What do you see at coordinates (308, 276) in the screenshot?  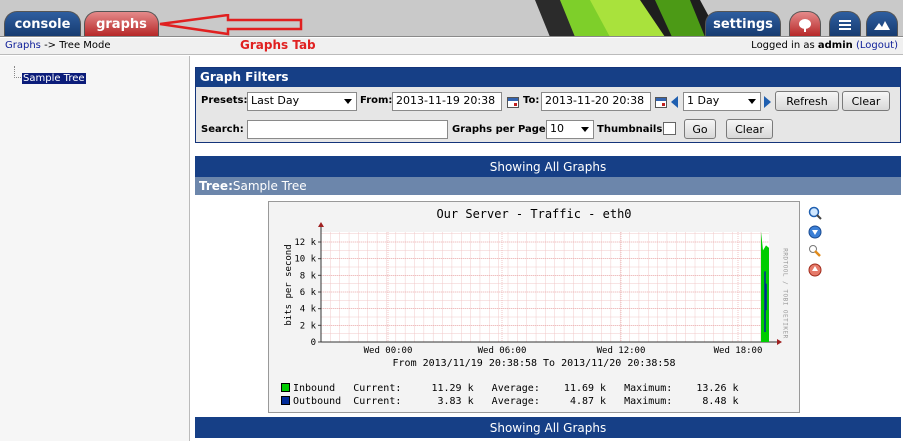 I see `y-tick-label: 8 k` at bounding box center [308, 276].